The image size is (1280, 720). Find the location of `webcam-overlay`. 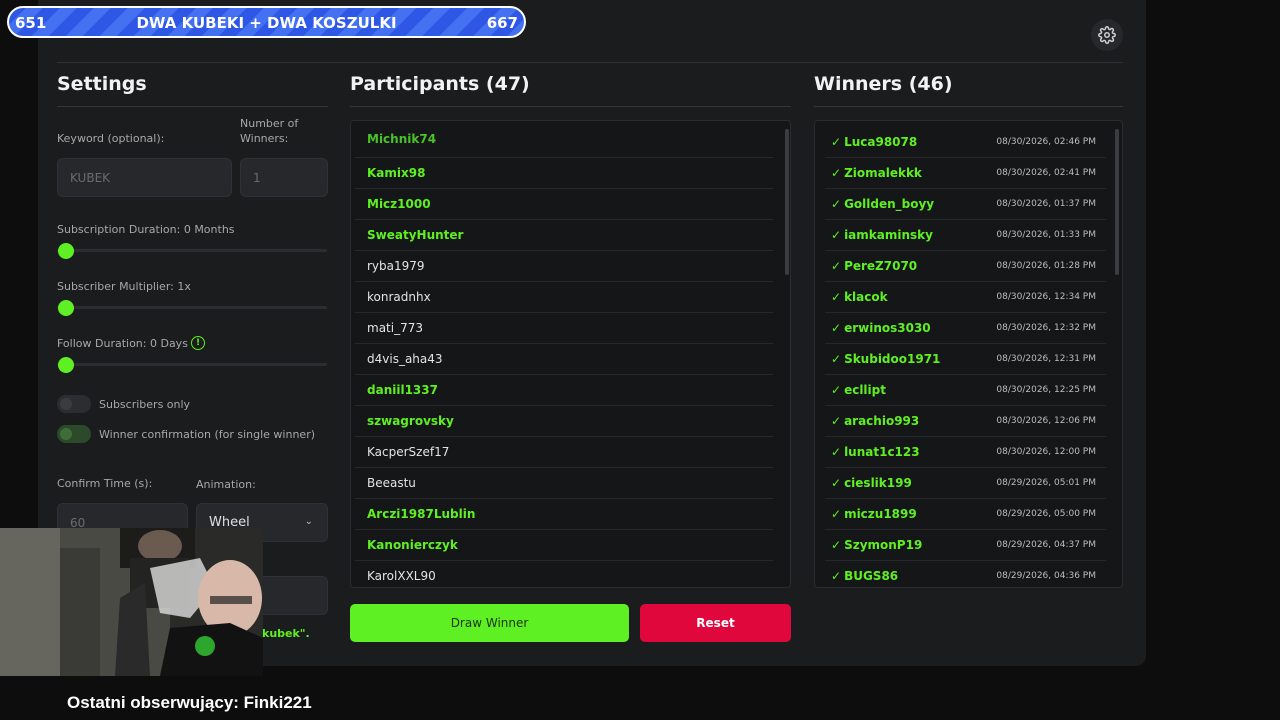

webcam-overlay is located at coordinates (131, 602).